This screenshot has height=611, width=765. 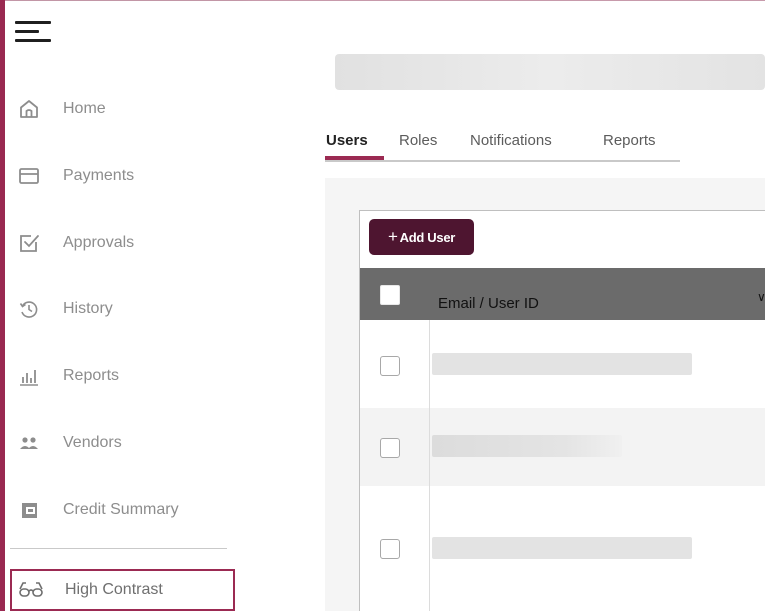 I want to click on sidebar-item-home: Home, so click(x=121, y=109).